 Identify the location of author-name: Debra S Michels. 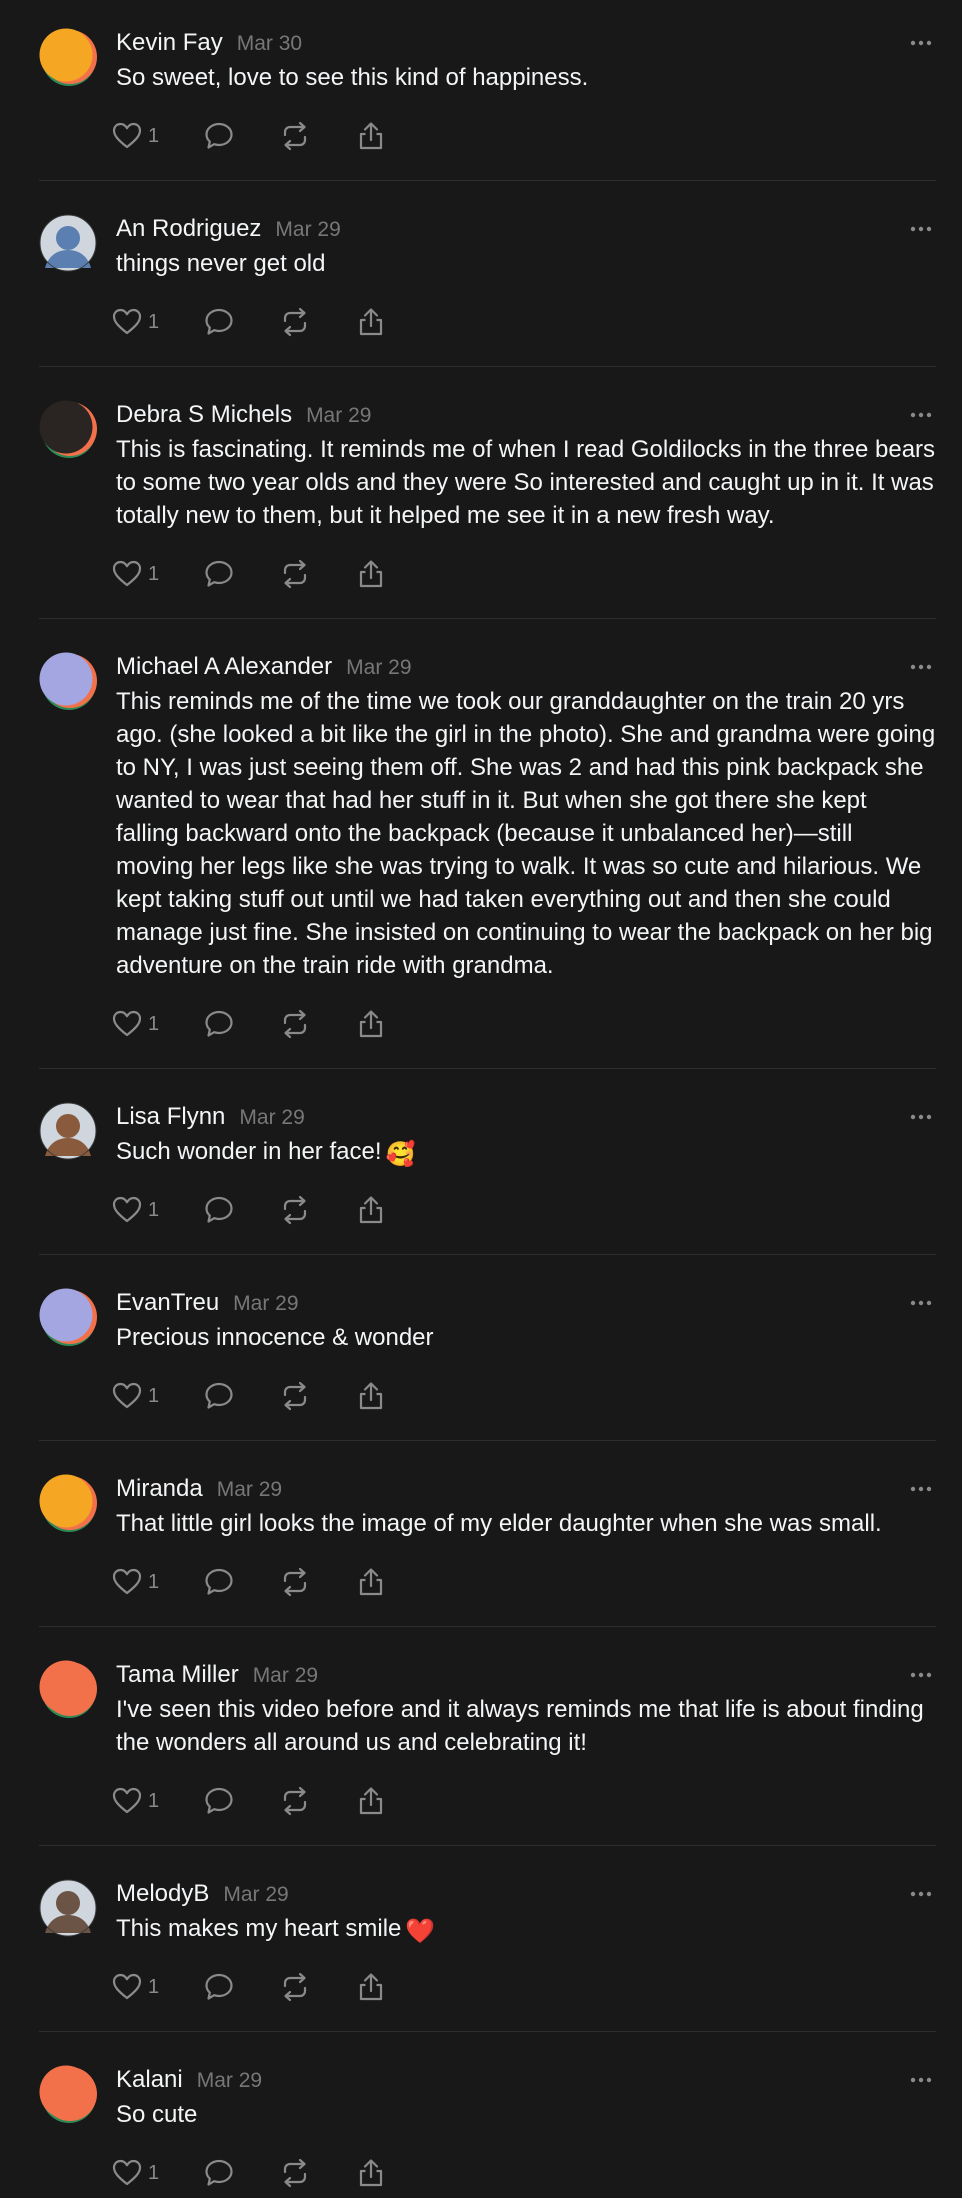
(204, 414).